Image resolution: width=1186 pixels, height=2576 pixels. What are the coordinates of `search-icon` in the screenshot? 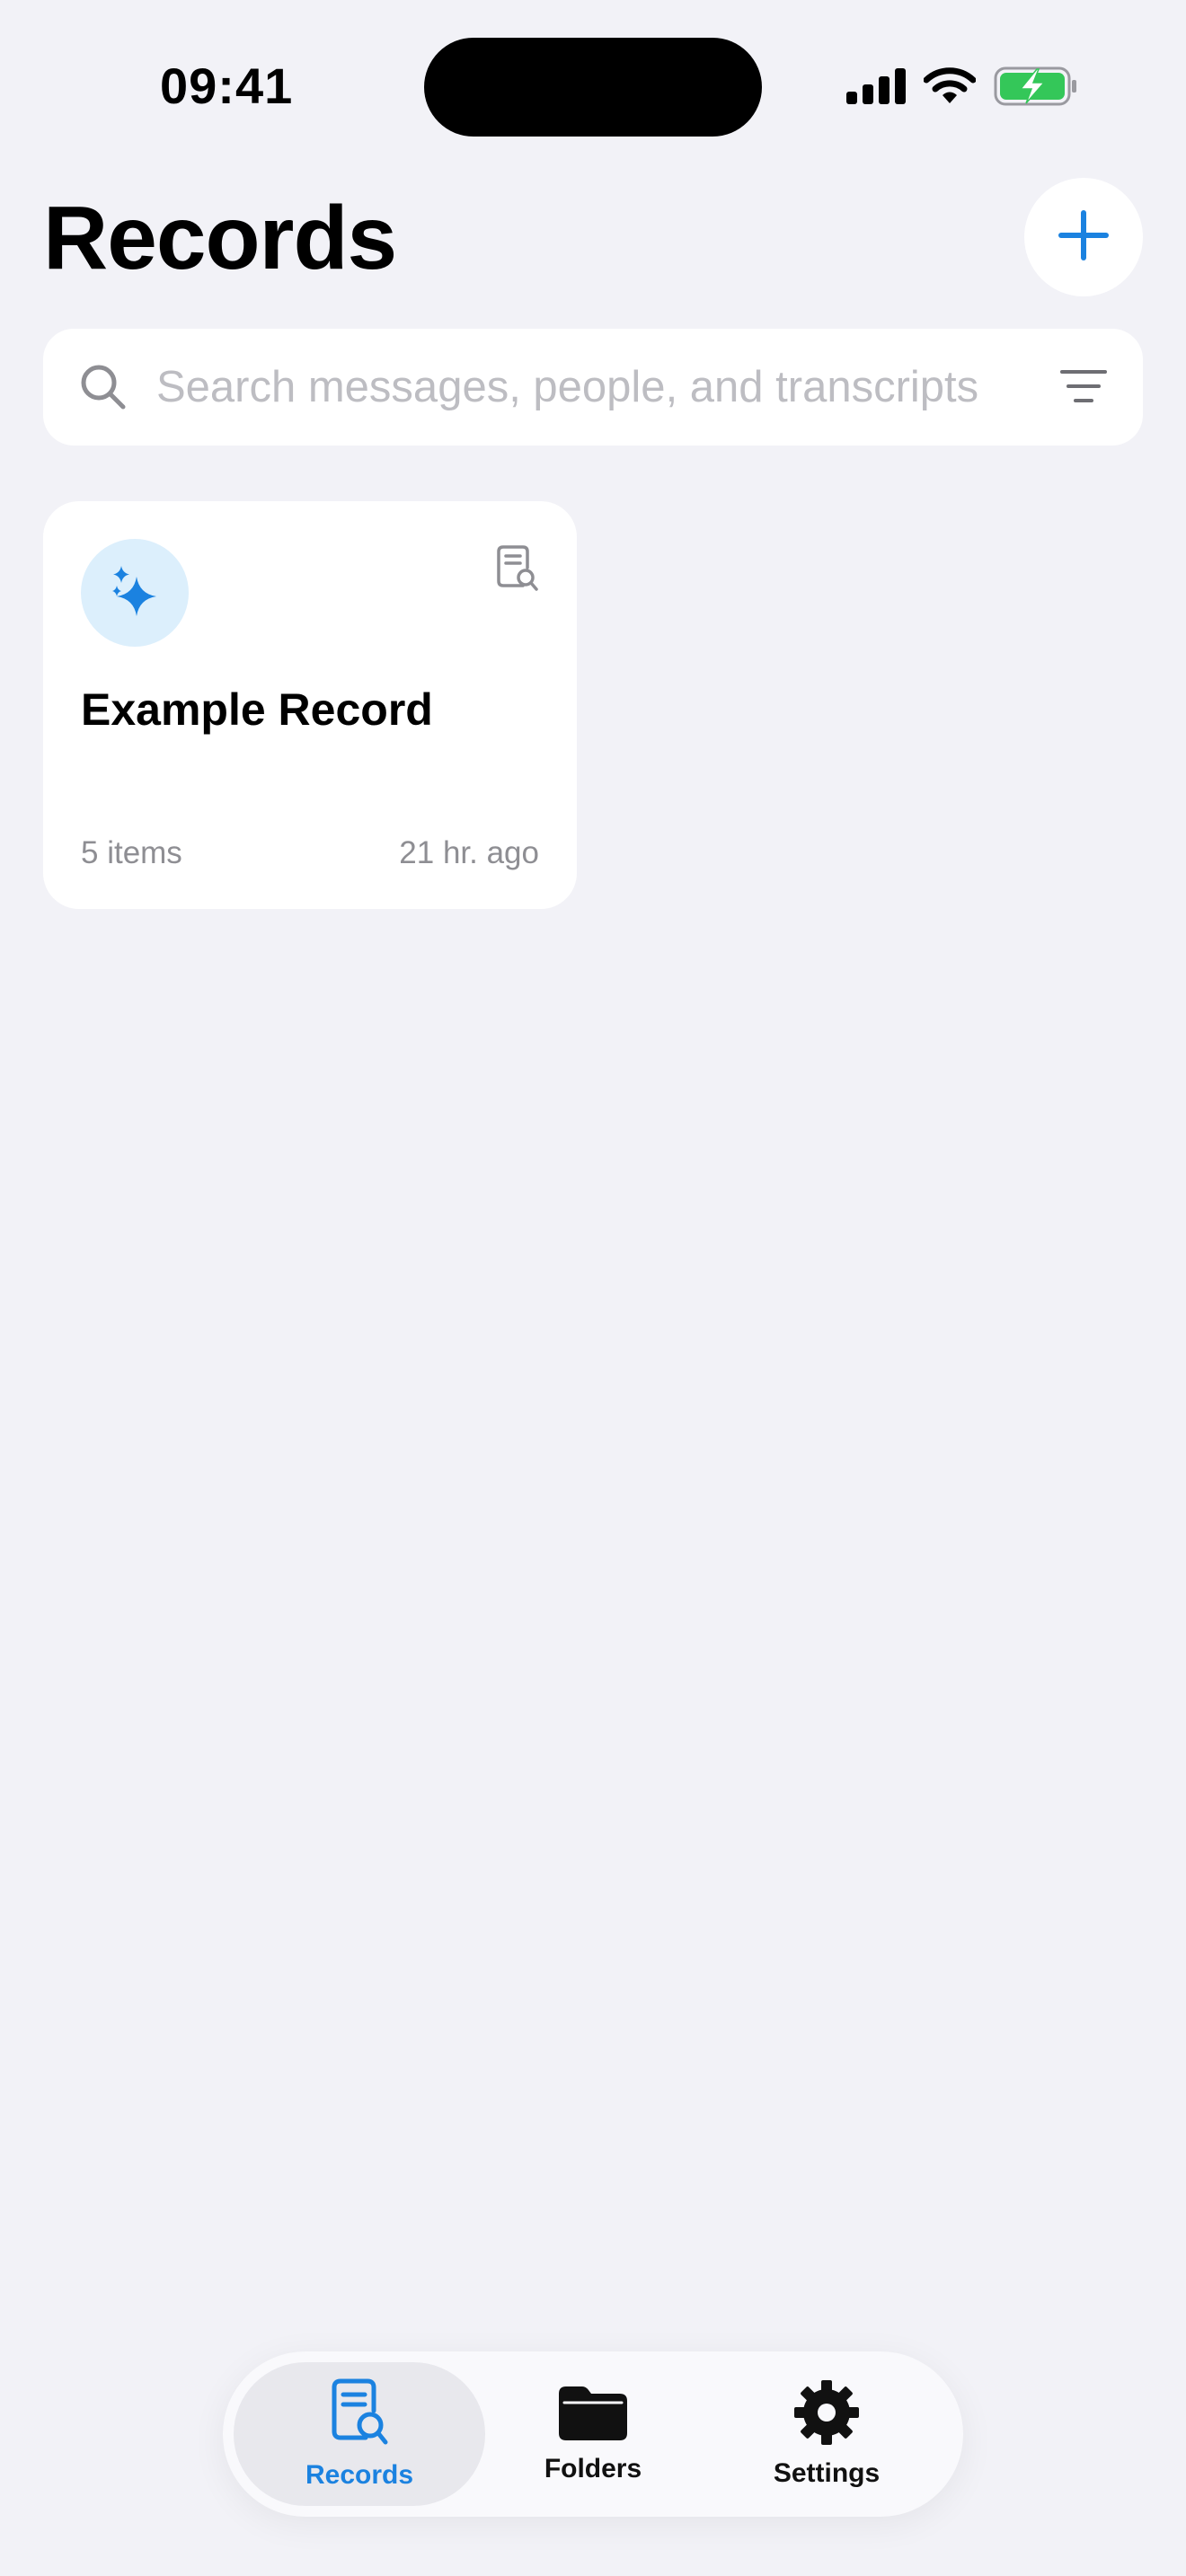 It's located at (103, 389).